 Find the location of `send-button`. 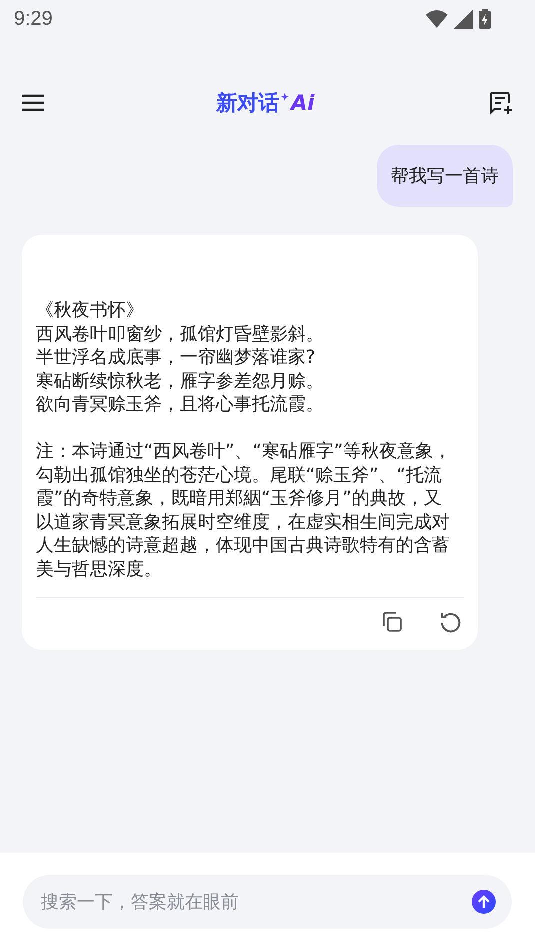

send-button is located at coordinates (484, 902).